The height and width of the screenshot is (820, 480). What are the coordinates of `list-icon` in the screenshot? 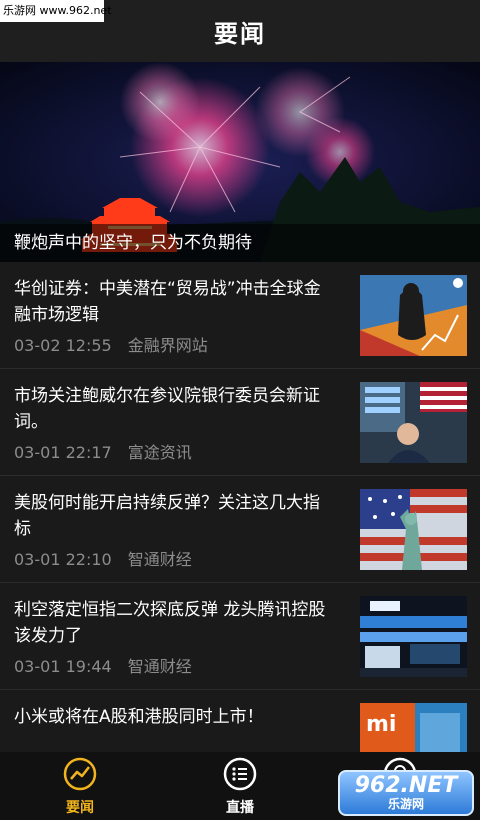 It's located at (240, 774).